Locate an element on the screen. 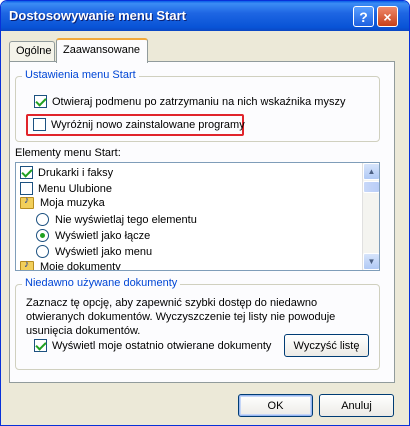  window-title: Dostosowywanie menu Start is located at coordinates (97, 15).